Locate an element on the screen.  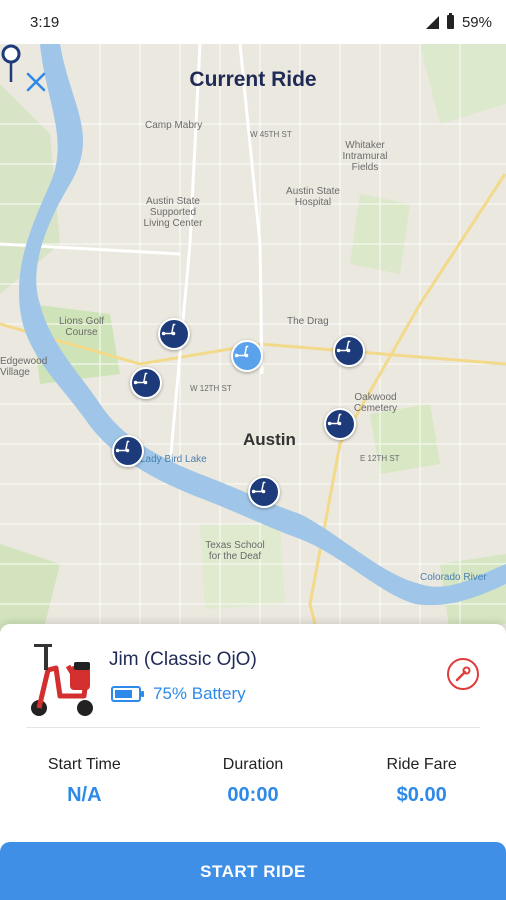
wrench-icon is located at coordinates (463, 674).